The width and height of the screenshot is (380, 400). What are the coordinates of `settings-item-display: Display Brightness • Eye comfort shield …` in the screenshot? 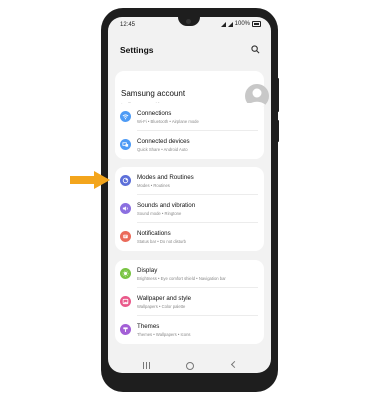 It's located at (189, 274).